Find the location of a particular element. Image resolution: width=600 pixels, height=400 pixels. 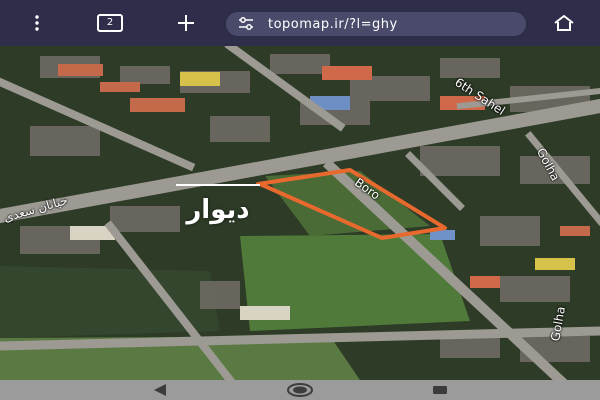

url-text: topomap.ir/?l=ghy is located at coordinates (333, 24).